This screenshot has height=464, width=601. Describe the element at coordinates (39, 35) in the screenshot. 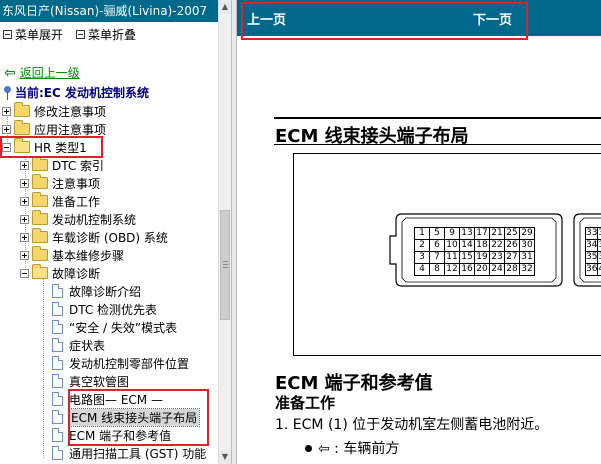

I see `menu-expand-label: 菜单展开` at that location.